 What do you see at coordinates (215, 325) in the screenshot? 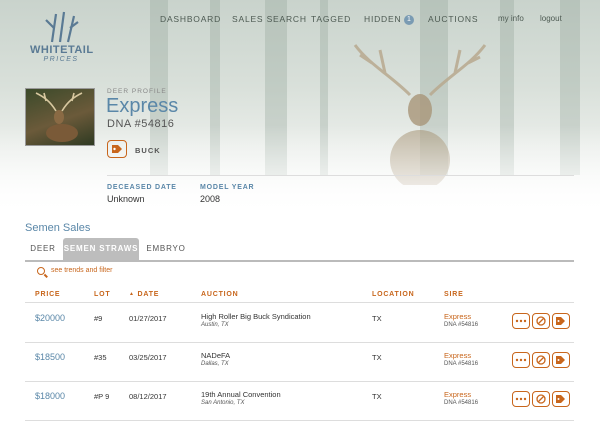
I see `row-auction-city: Austin, TX` at bounding box center [215, 325].